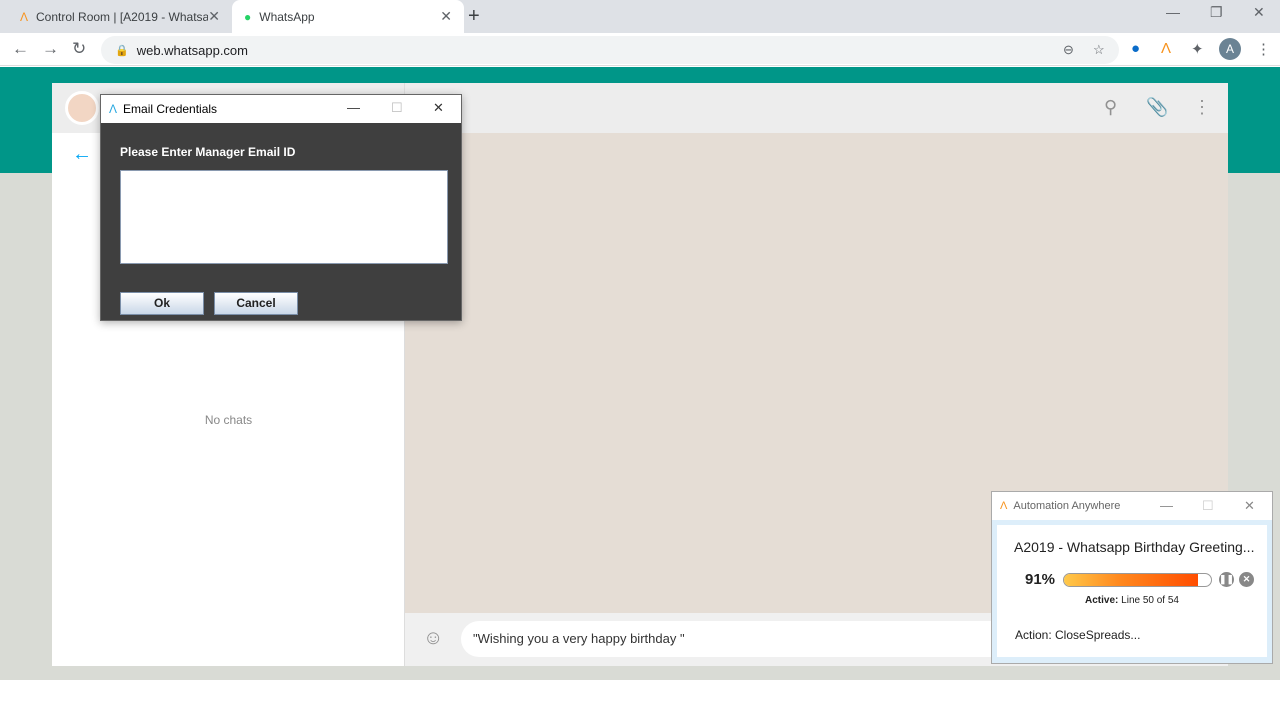 This screenshot has height=720, width=1280. I want to click on progress-fill, so click(1131, 580).